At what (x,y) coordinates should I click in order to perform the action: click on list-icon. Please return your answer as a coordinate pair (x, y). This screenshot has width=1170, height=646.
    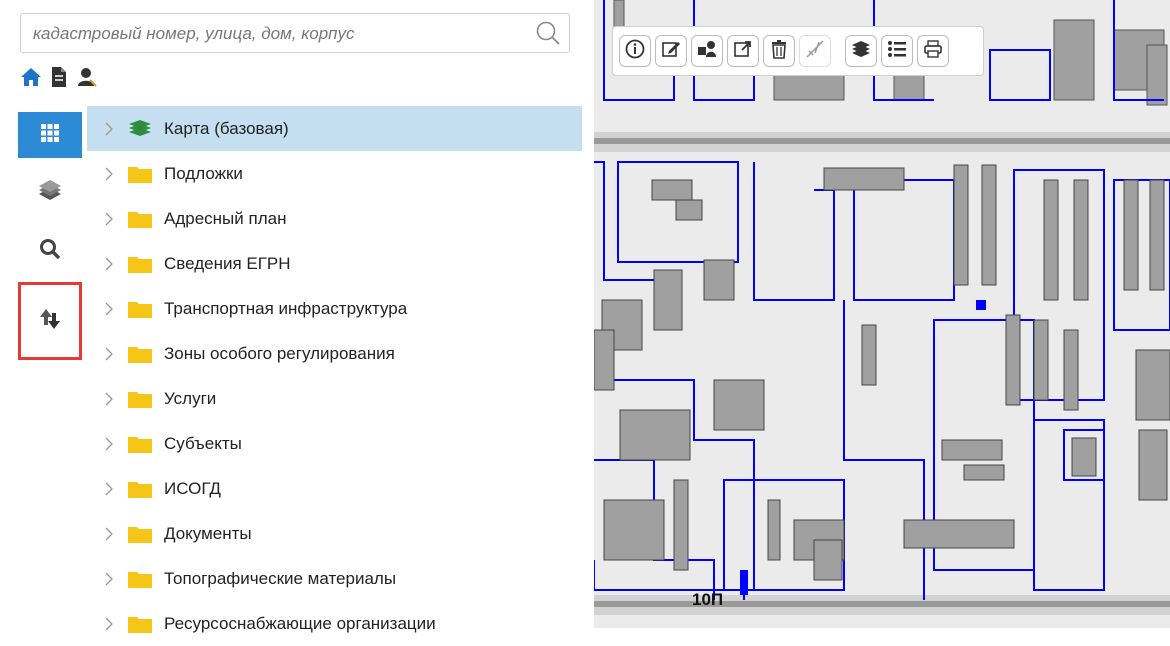
    Looking at the image, I should click on (897, 51).